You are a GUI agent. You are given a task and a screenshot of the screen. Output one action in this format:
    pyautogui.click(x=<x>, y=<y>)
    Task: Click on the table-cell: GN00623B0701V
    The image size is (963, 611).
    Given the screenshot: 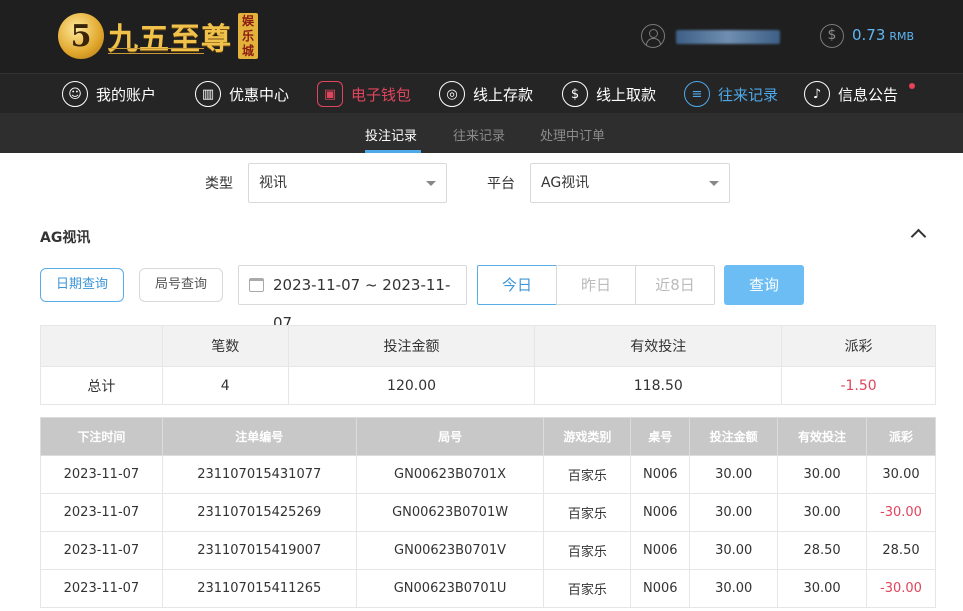 What is the action you would take?
    pyautogui.click(x=450, y=550)
    